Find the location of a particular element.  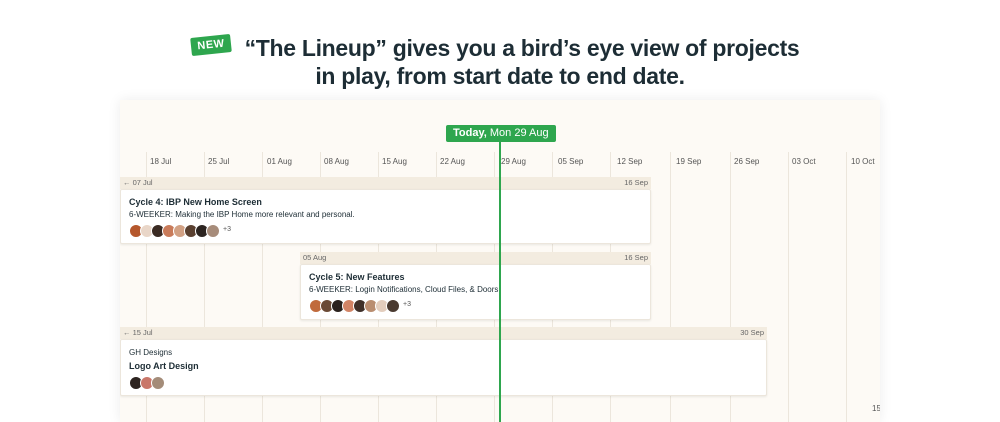

date-label: 26 Sep is located at coordinates (747, 161).